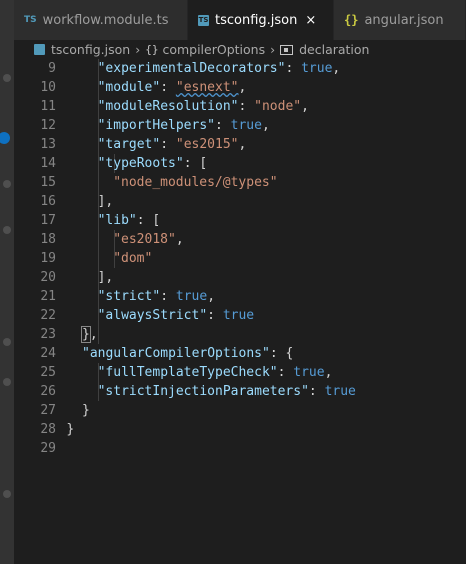 The image size is (466, 564). I want to click on code-text: "dom", so click(132, 258).